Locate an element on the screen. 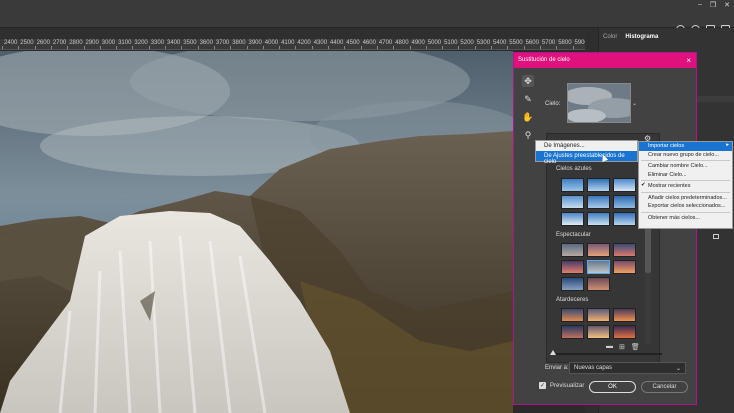 This screenshot has width=734, height=413. group-sunsets: Atardeceres is located at coordinates (572, 300).